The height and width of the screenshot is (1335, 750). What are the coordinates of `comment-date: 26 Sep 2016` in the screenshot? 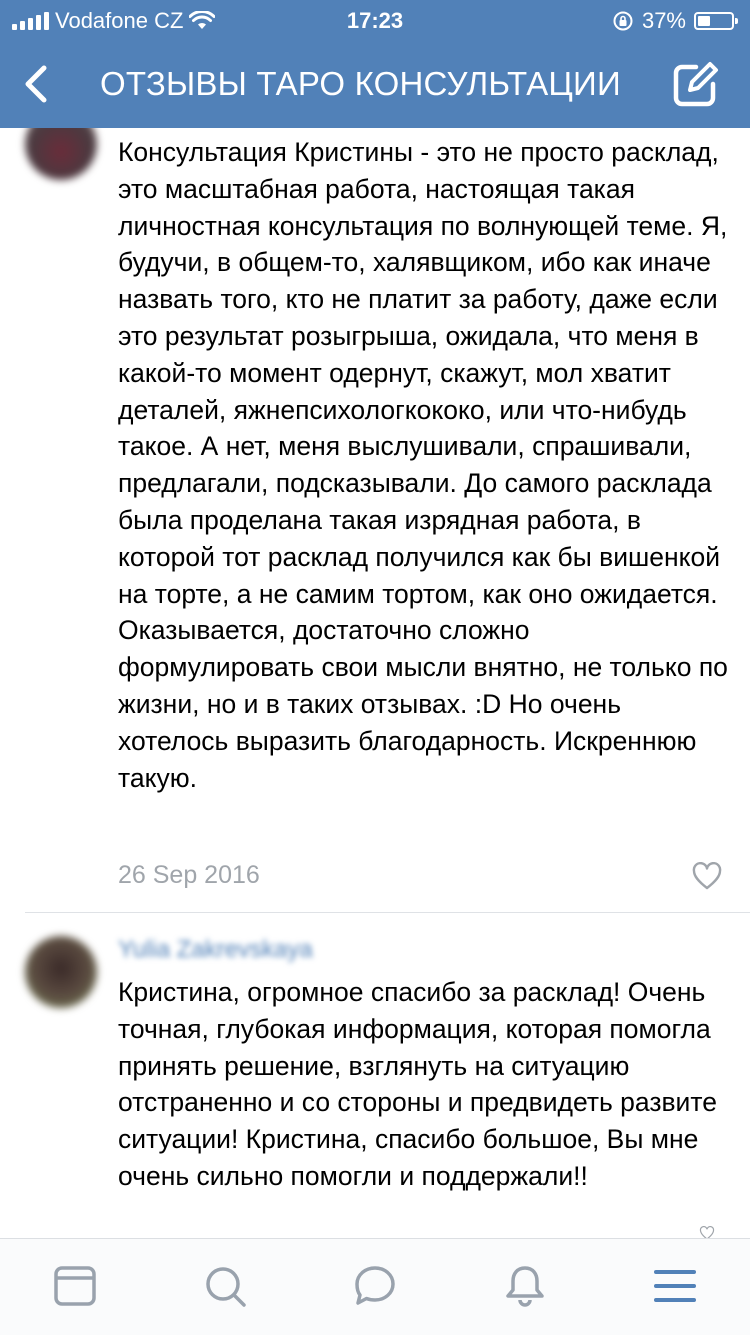 It's located at (189, 875).